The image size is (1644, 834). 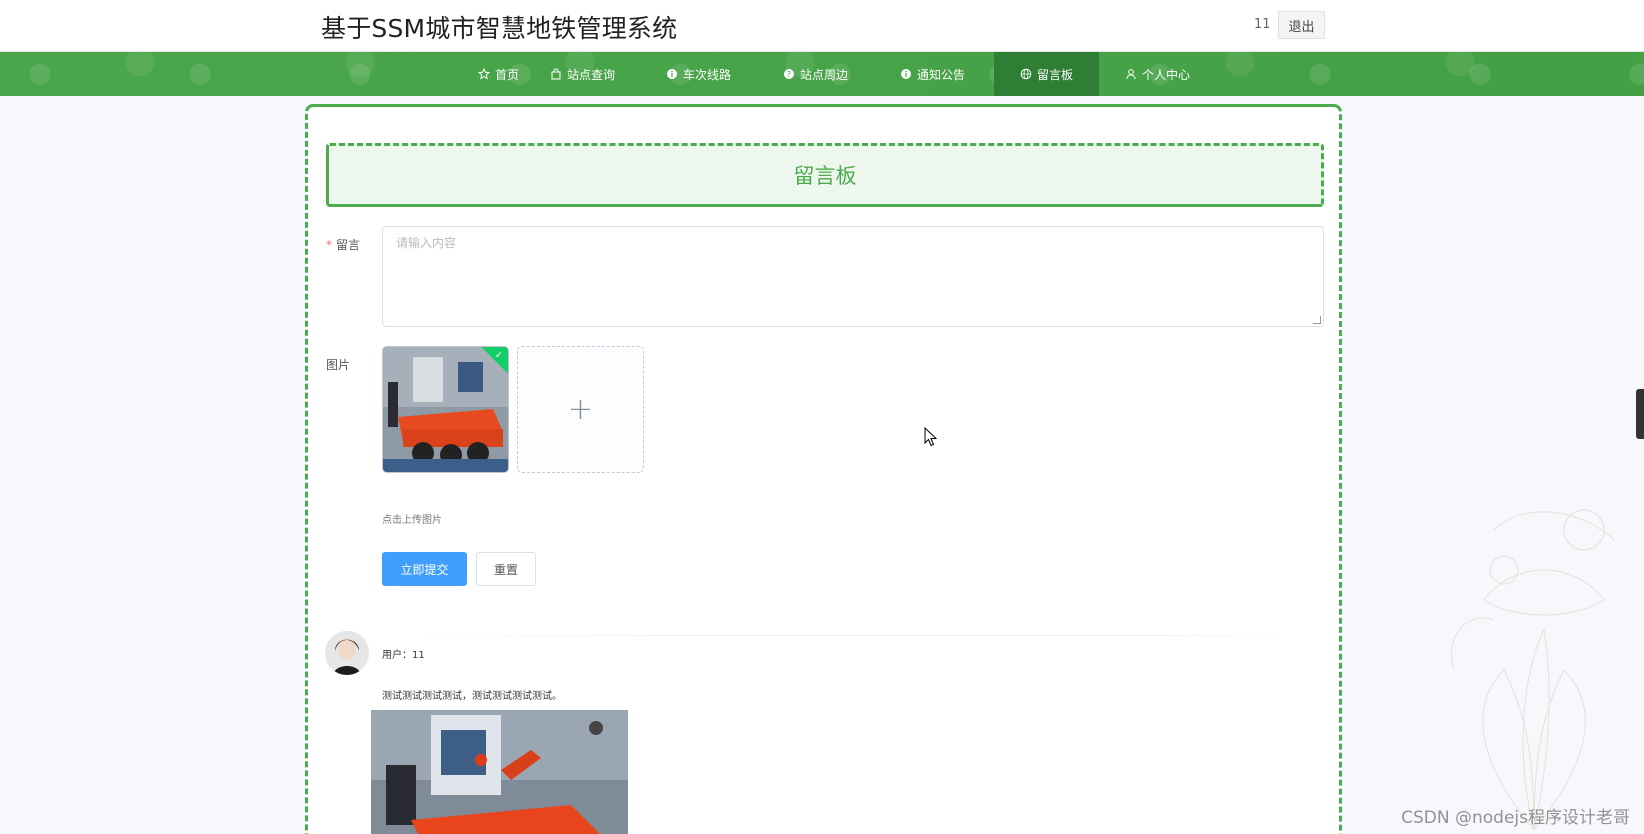 I want to click on upload-tip: 点击上传图片, so click(x=412, y=520).